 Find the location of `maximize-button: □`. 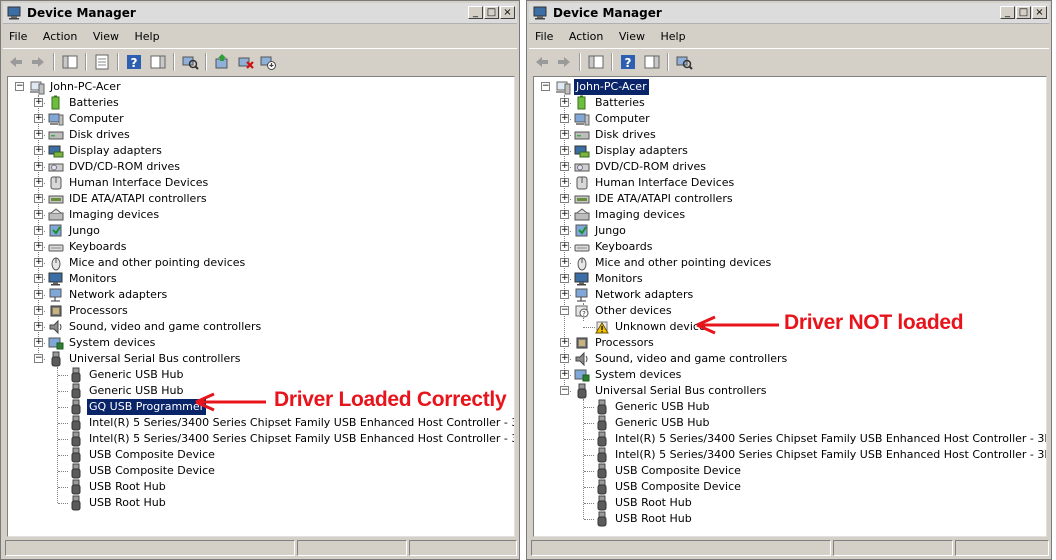

maximize-button: □ is located at coordinates (491, 12).